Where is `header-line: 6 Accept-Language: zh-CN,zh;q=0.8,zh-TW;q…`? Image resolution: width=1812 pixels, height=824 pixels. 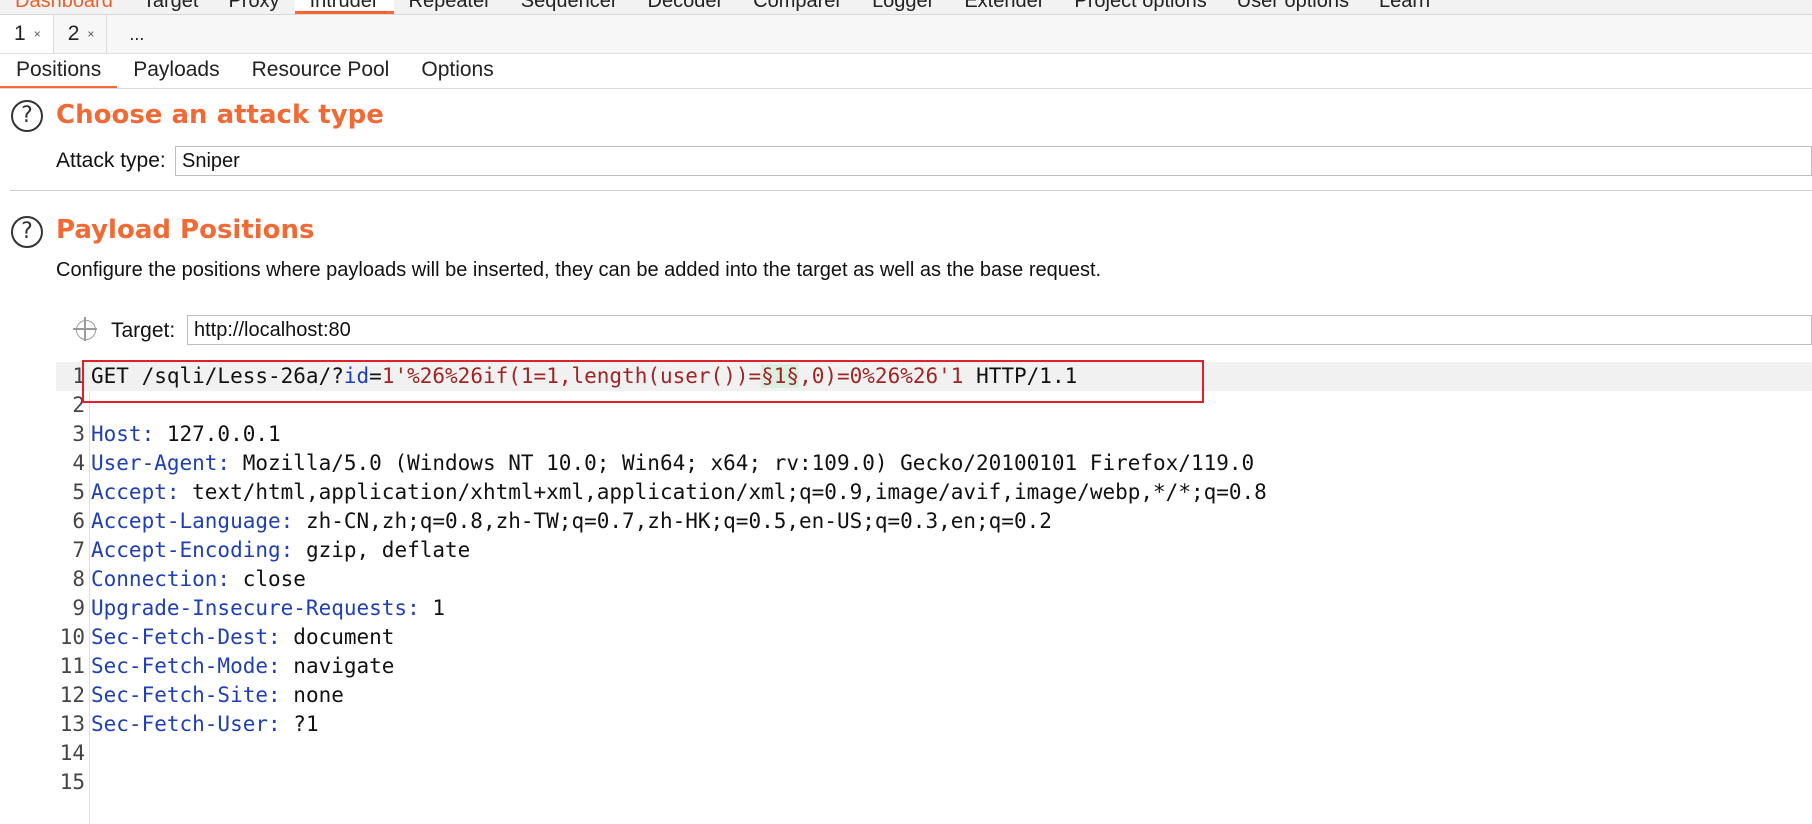 header-line: 6 Accept-Language: zh-CN,zh;q=0.8,zh-TW;q… is located at coordinates (554, 521).